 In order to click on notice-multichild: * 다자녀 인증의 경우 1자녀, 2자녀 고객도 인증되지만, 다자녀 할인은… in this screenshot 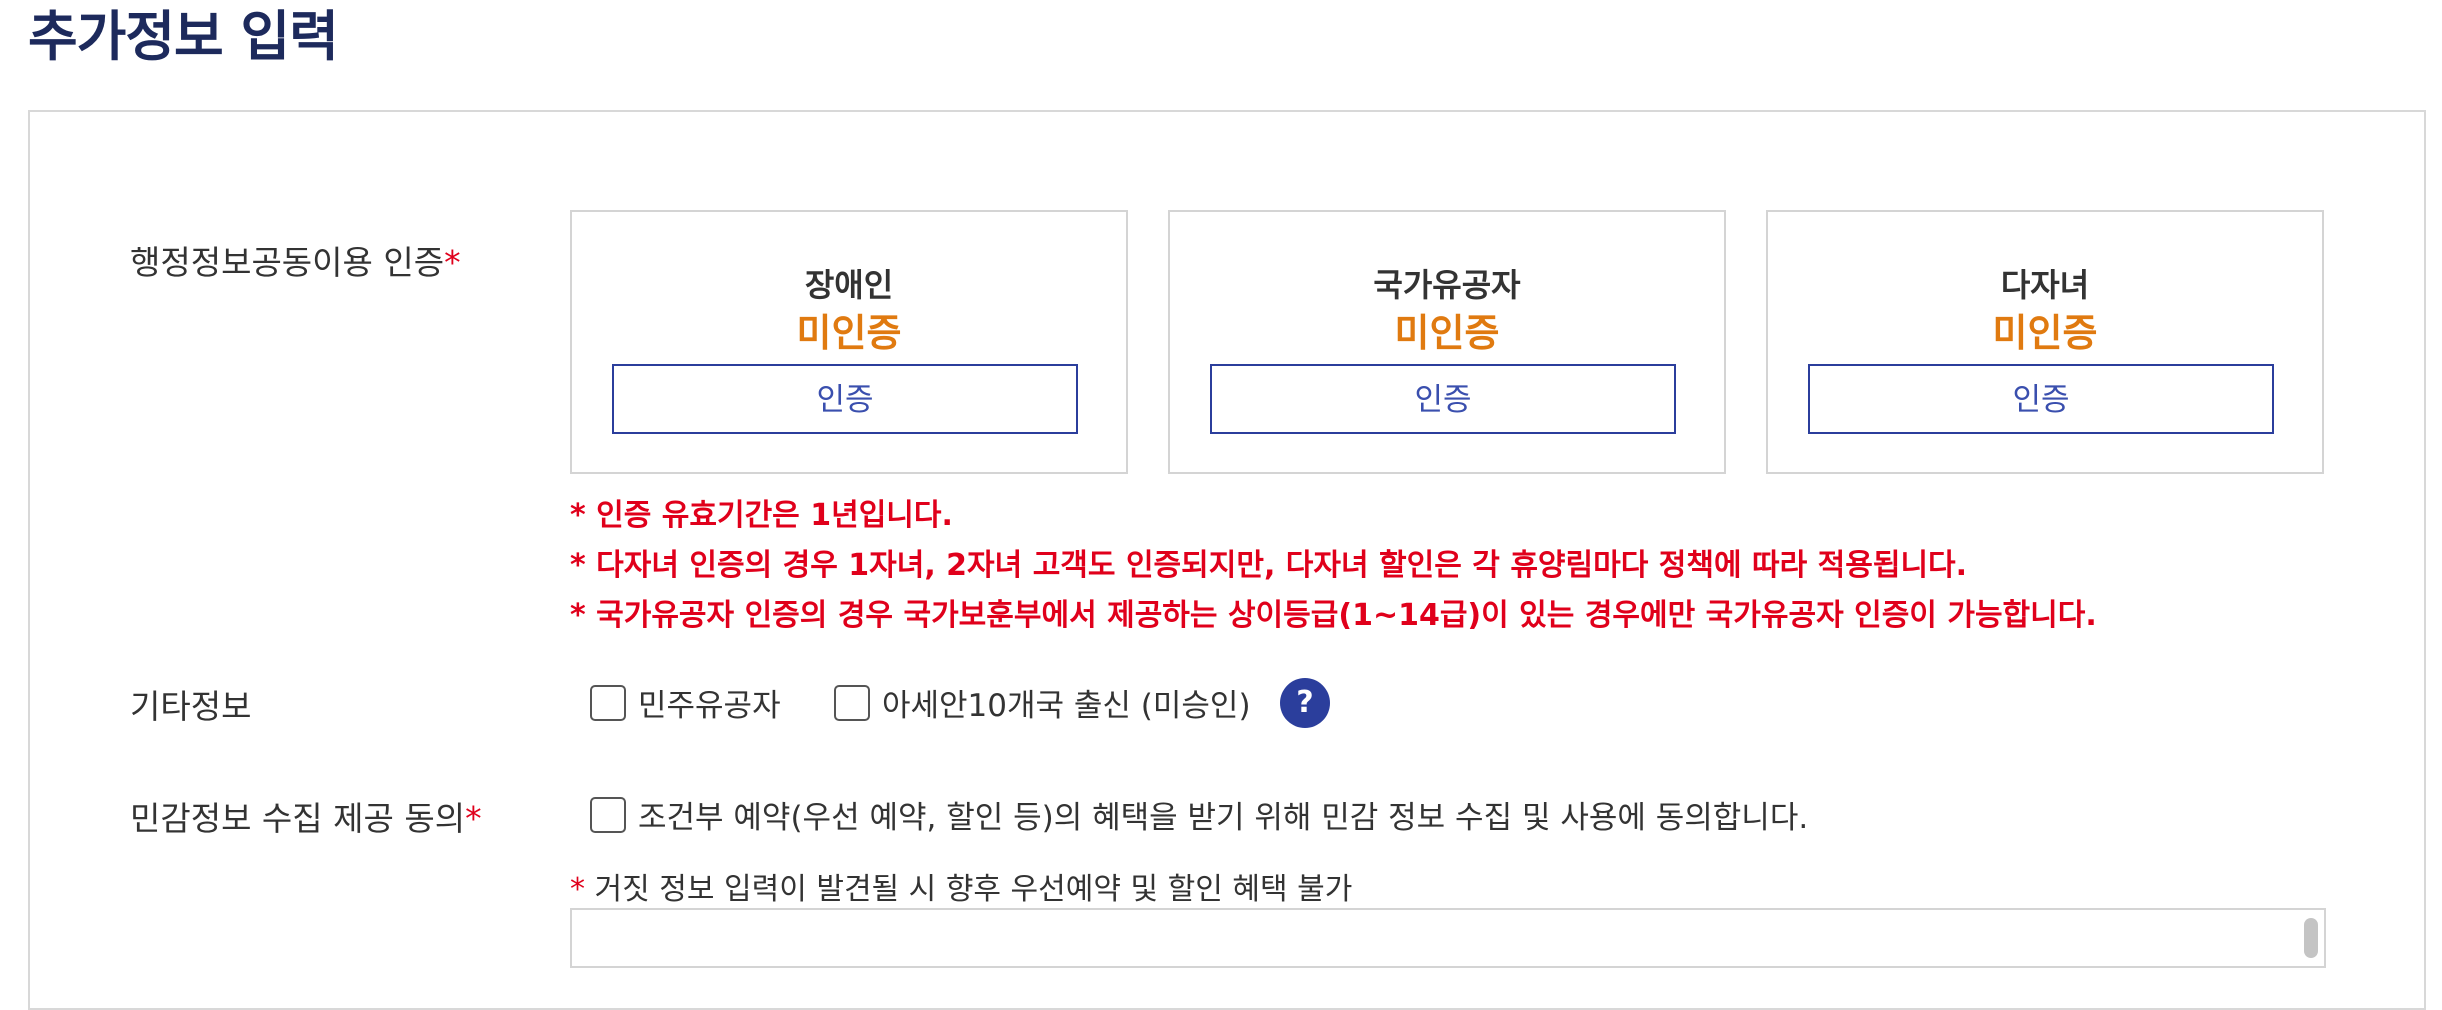, I will do `click(1269, 565)`.